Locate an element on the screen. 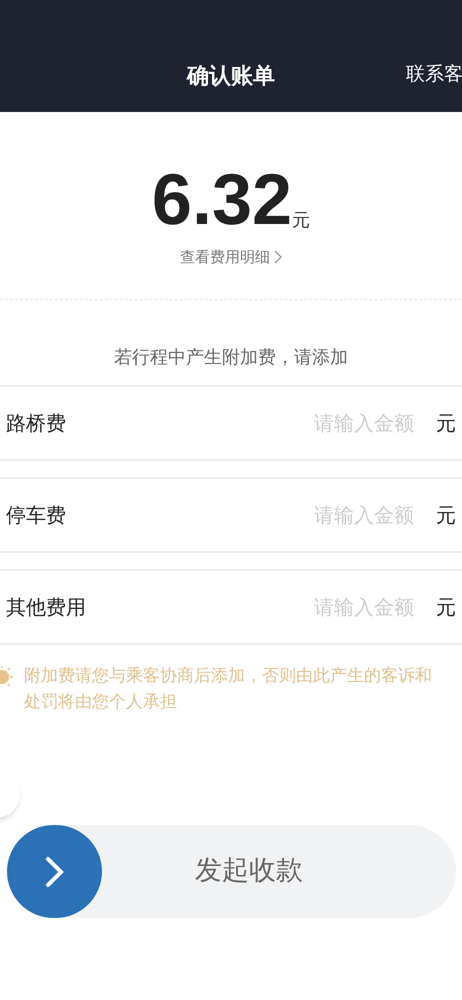  amount-unit: 元 is located at coordinates (301, 221).